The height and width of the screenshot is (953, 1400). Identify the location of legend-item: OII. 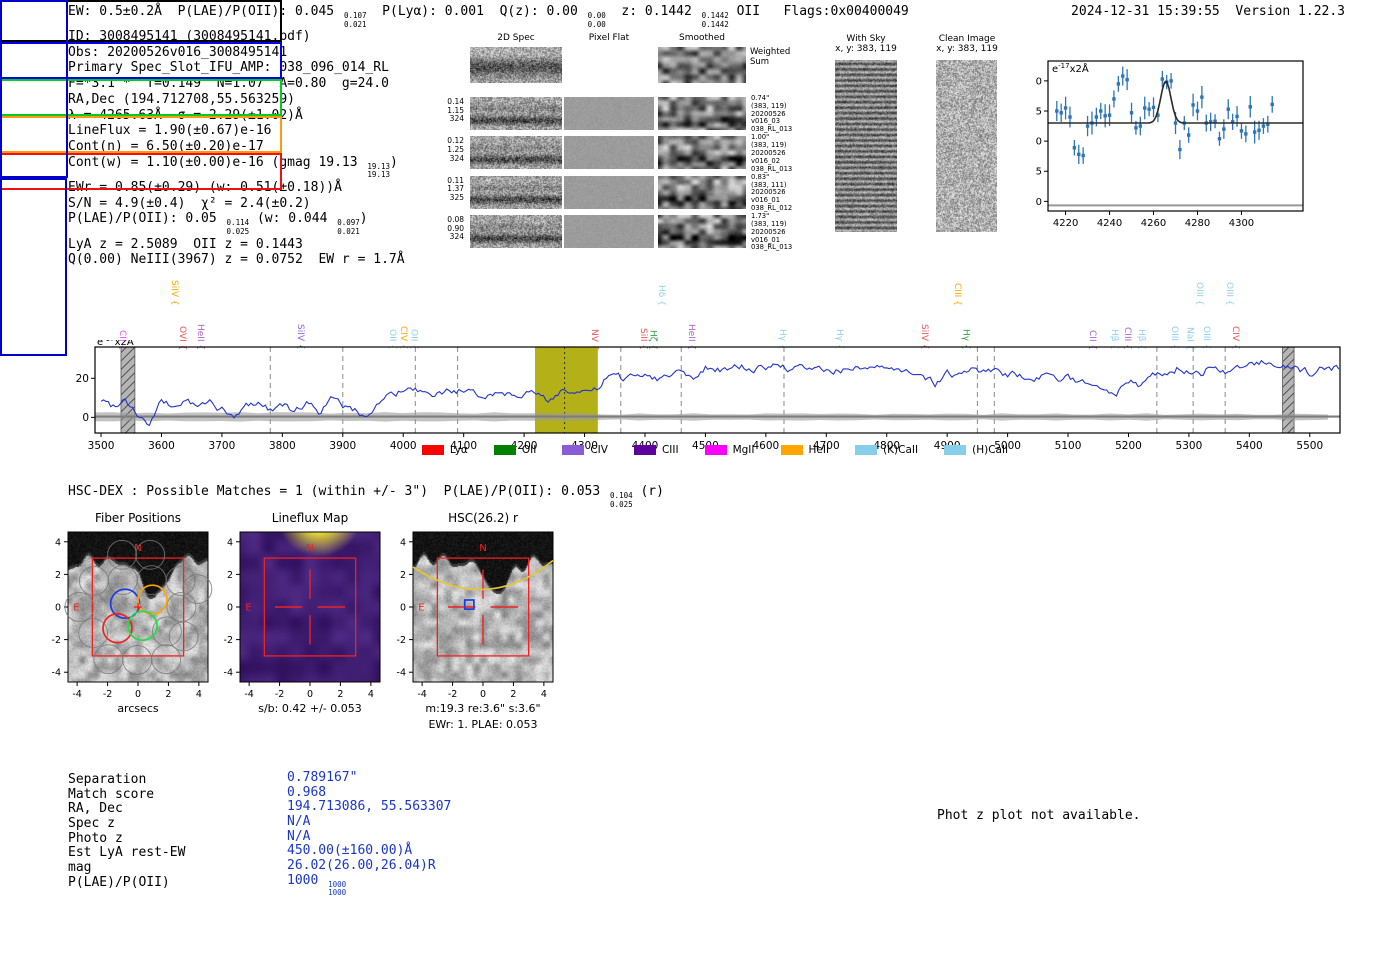
(514, 450).